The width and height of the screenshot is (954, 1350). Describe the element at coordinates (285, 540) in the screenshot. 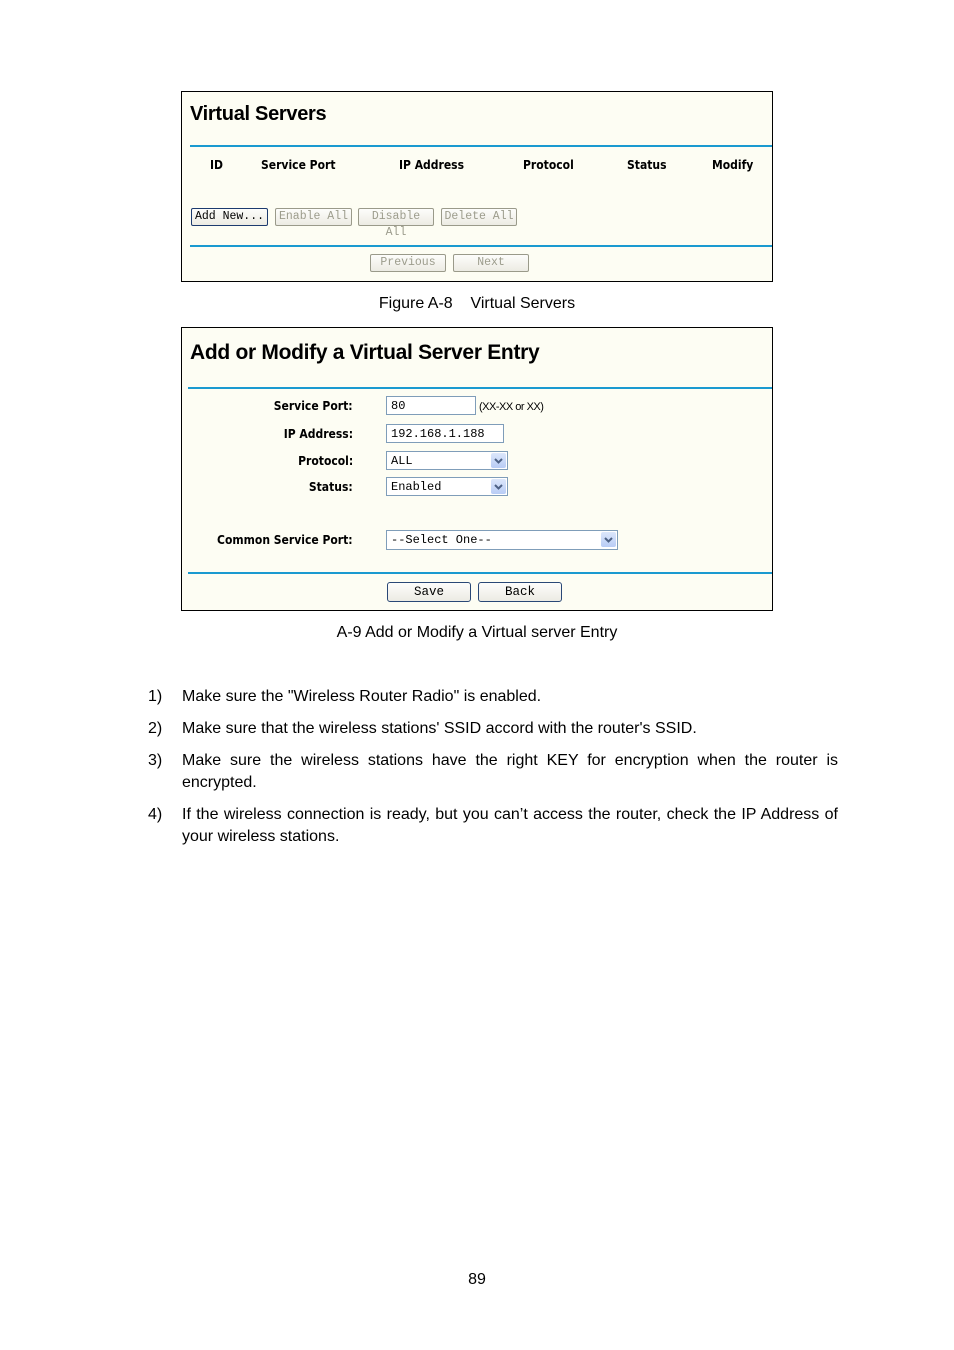

I see `common-service-port-label: Common Service Port:` at that location.